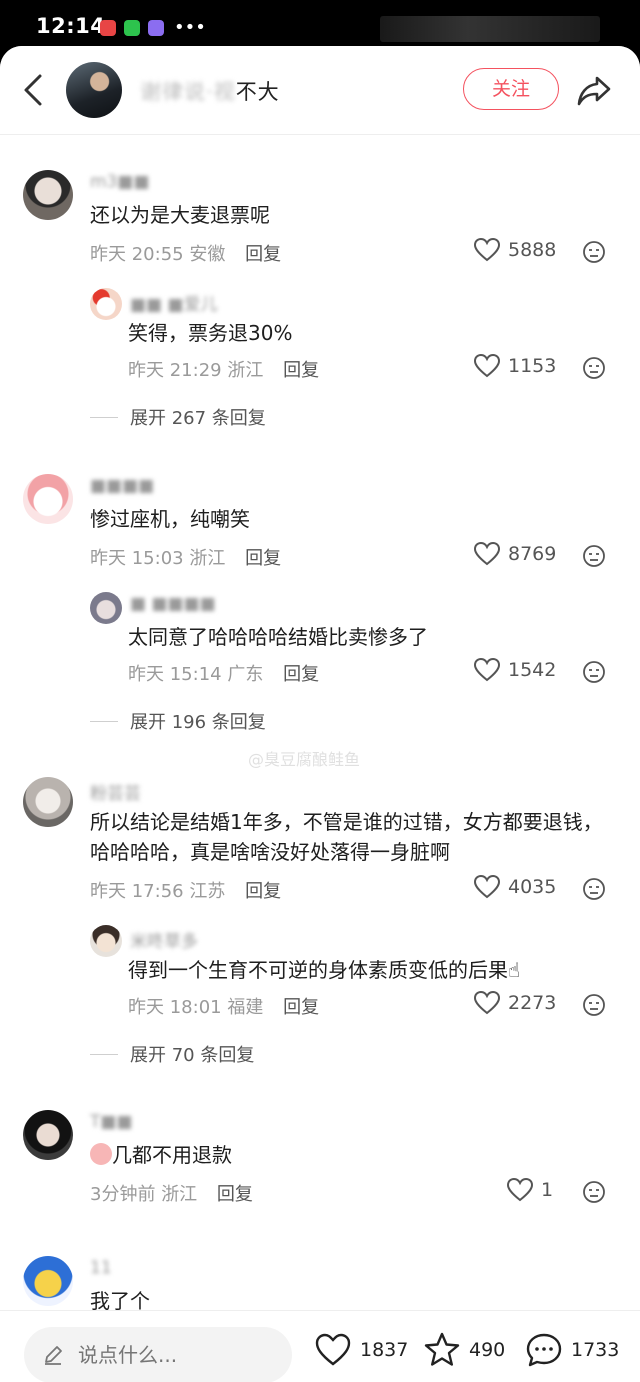 This screenshot has width=640, height=1382. Describe the element at coordinates (108, 28) in the screenshot. I see `weibo-icon` at that location.